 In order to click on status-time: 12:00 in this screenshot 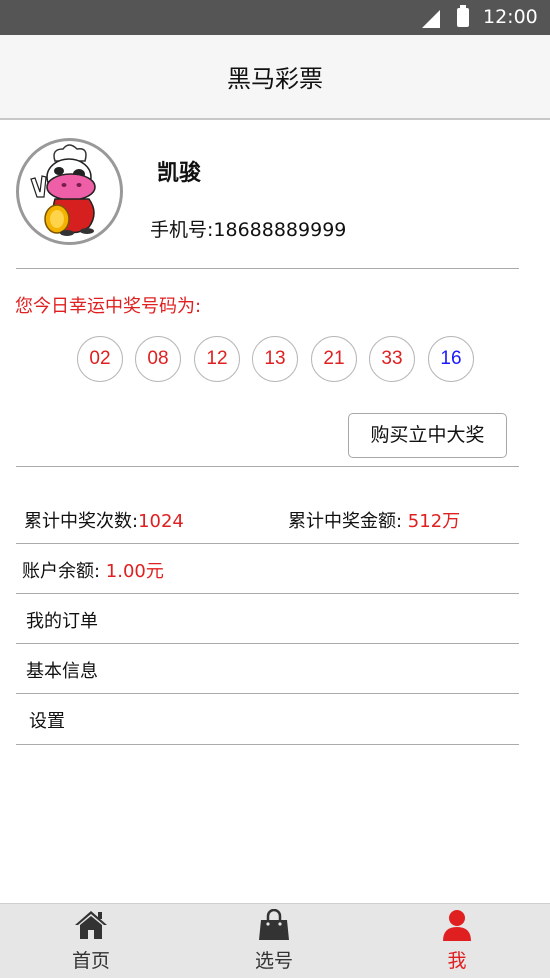, I will do `click(510, 17)`.